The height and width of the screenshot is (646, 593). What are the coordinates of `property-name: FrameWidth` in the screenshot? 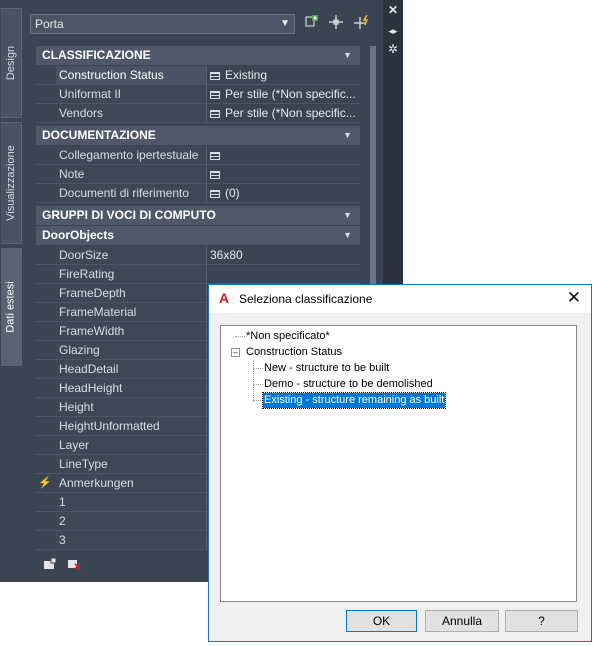 It's located at (131, 331).